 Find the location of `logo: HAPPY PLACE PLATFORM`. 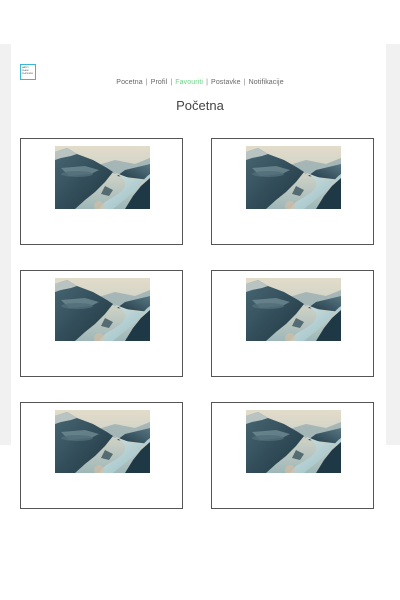

logo: HAPPY PLACE PLATFORM is located at coordinates (28, 72).